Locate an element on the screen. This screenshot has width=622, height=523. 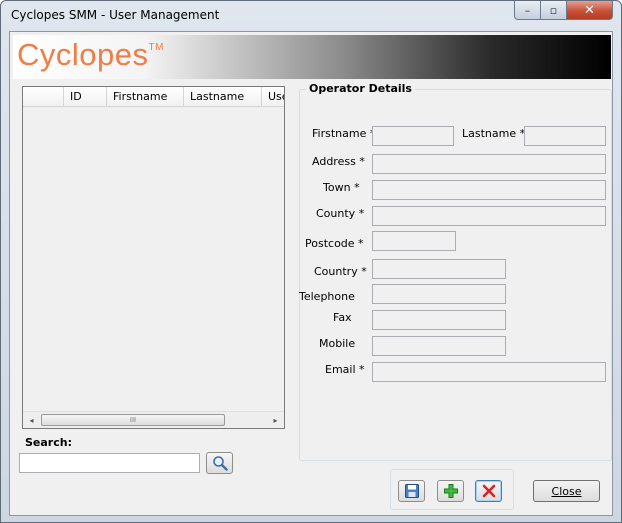
brand-banner: CyclopesTM is located at coordinates (312, 57).